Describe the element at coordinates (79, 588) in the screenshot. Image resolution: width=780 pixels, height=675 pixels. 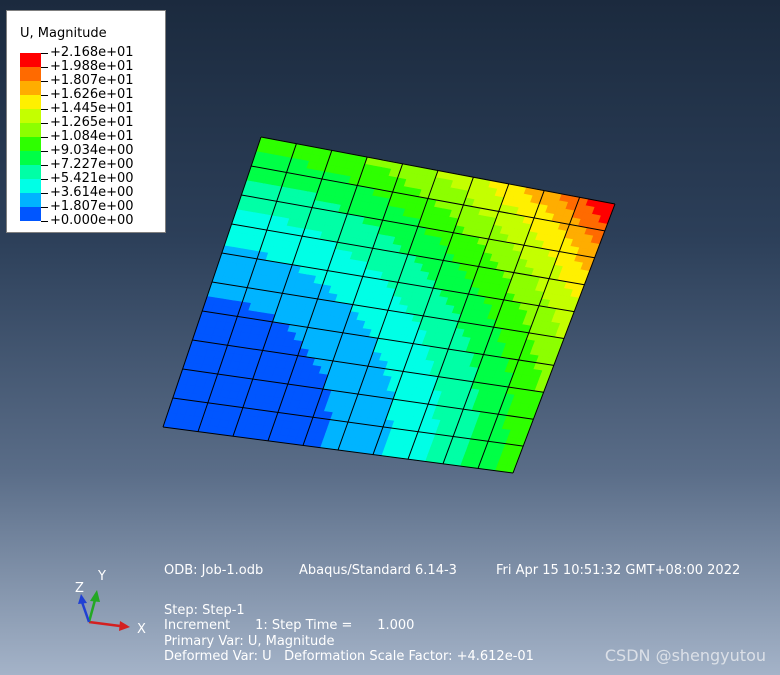
I see `z-axis-label: Z` at that location.